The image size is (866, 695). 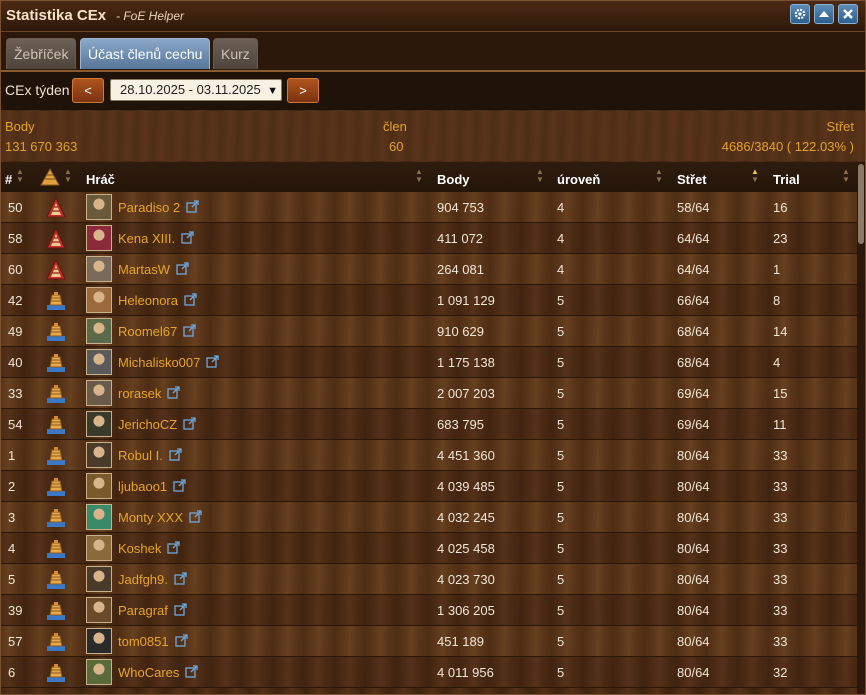 What do you see at coordinates (429, 424) in the screenshot?
I see `table-row: 54 JerichoCZ 683 795 5 69/64 11` at bounding box center [429, 424].